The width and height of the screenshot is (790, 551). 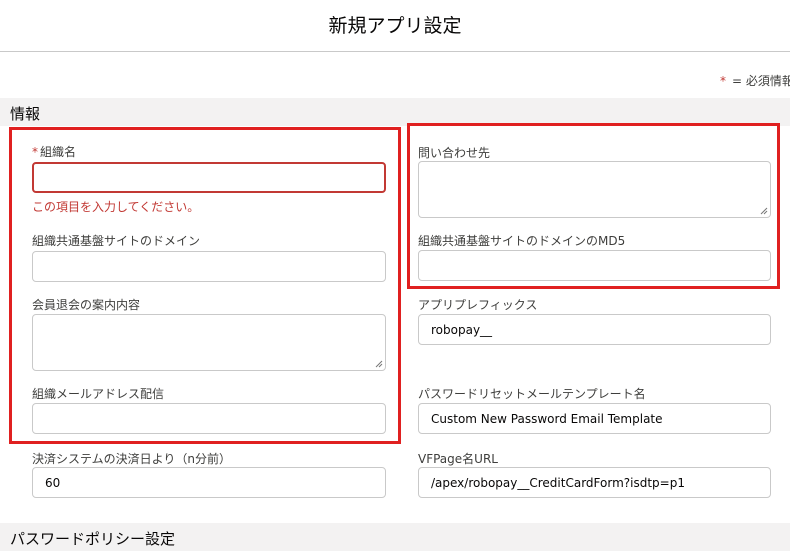 I want to click on vfpage-url-label: VFPage名URL, so click(x=458, y=459).